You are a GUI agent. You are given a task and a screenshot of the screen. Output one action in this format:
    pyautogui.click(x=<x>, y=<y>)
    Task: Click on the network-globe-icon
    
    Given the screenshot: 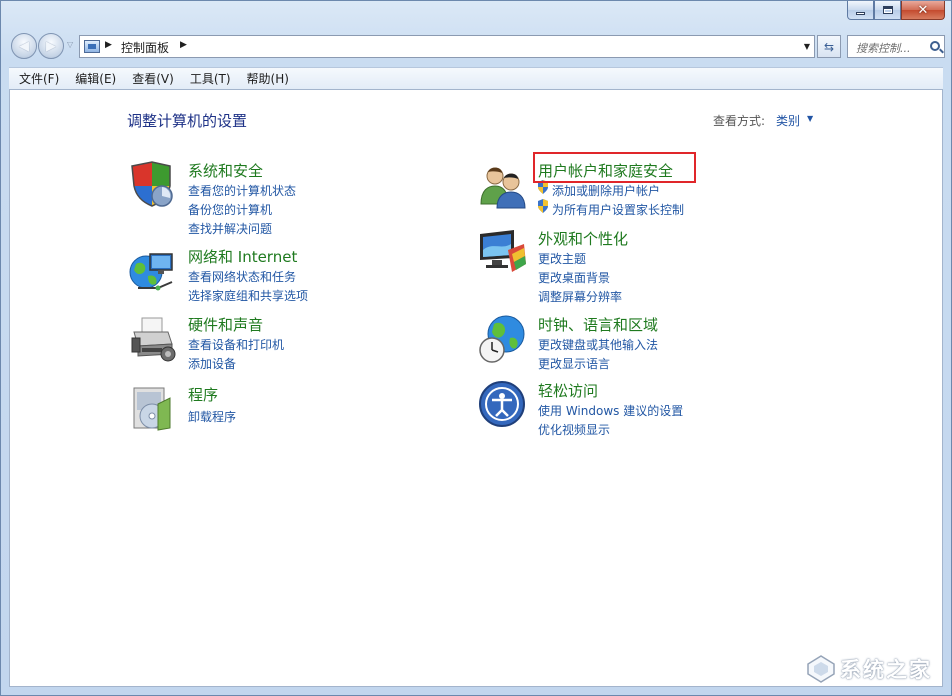 What is the action you would take?
    pyautogui.click(x=153, y=271)
    